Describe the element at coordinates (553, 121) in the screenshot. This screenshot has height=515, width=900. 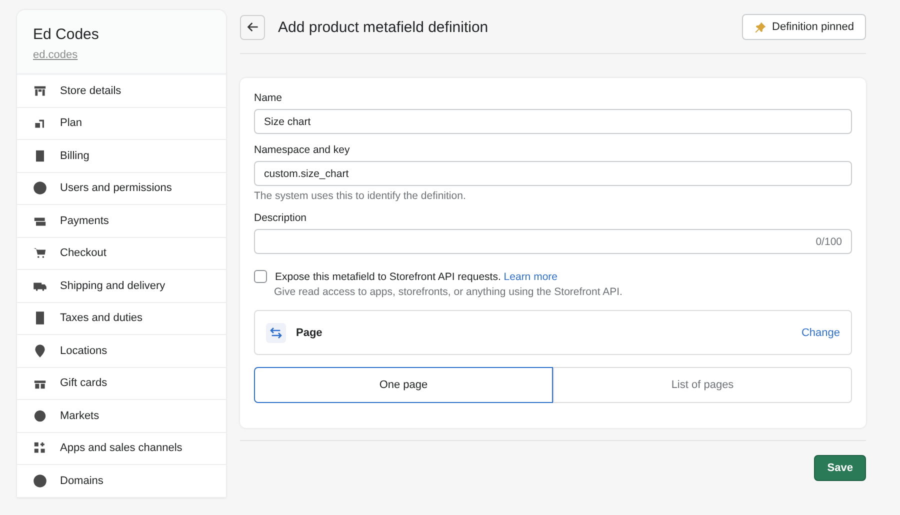
I see `name-input-field: Size chart` at that location.